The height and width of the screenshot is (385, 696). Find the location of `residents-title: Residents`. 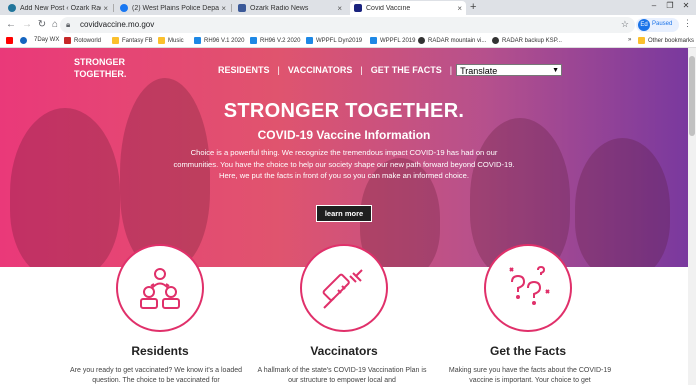

residents-title: Residents is located at coordinates (160, 351).